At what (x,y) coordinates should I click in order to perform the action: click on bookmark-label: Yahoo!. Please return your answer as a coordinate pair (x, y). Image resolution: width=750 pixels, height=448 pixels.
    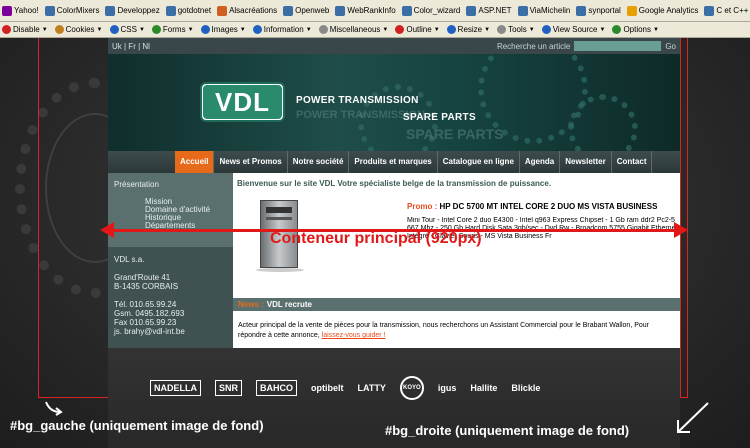
    Looking at the image, I should click on (26, 10).